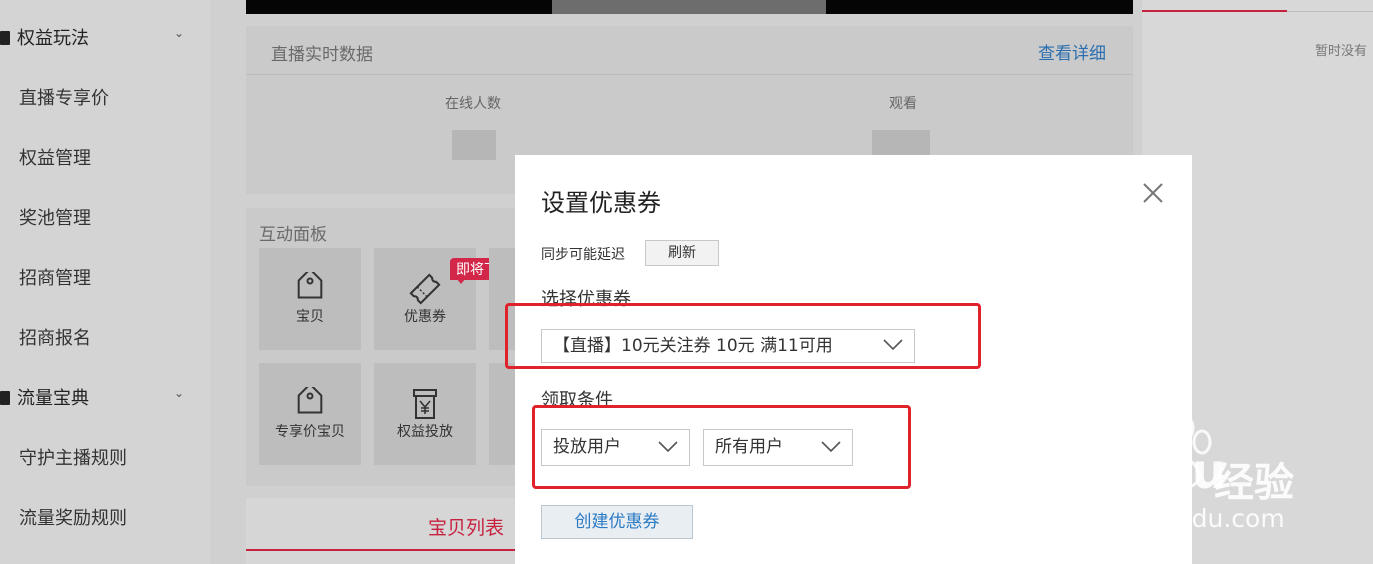 Image resolution: width=1373 pixels, height=564 pixels. Describe the element at coordinates (73, 457) in the screenshot. I see `sidebar-item-guard-rules: 守护主播规则` at that location.